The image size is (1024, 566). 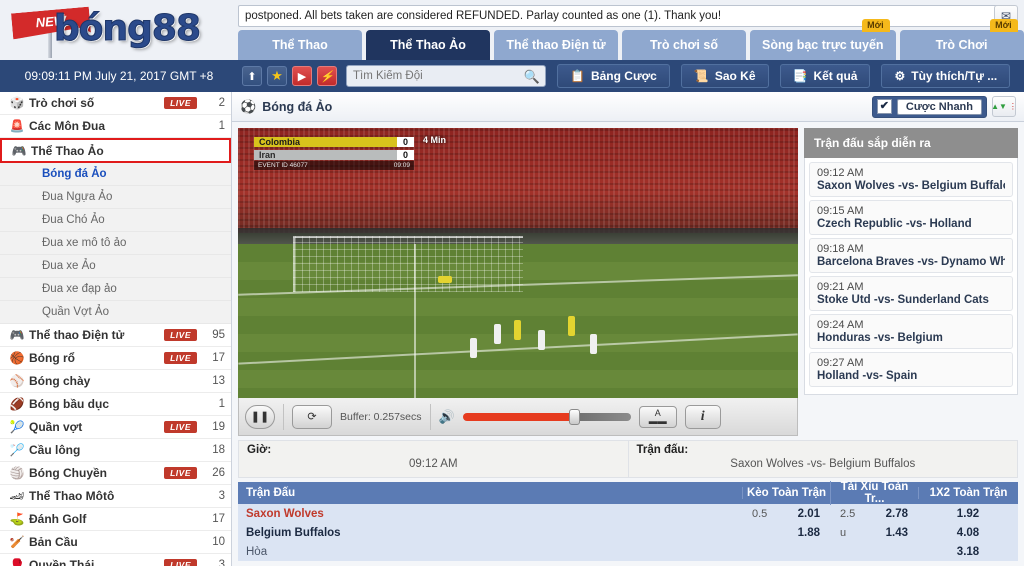 What do you see at coordinates (55, 450) in the screenshot?
I see `sidebar-item-label: Cầu lông` at bounding box center [55, 450].